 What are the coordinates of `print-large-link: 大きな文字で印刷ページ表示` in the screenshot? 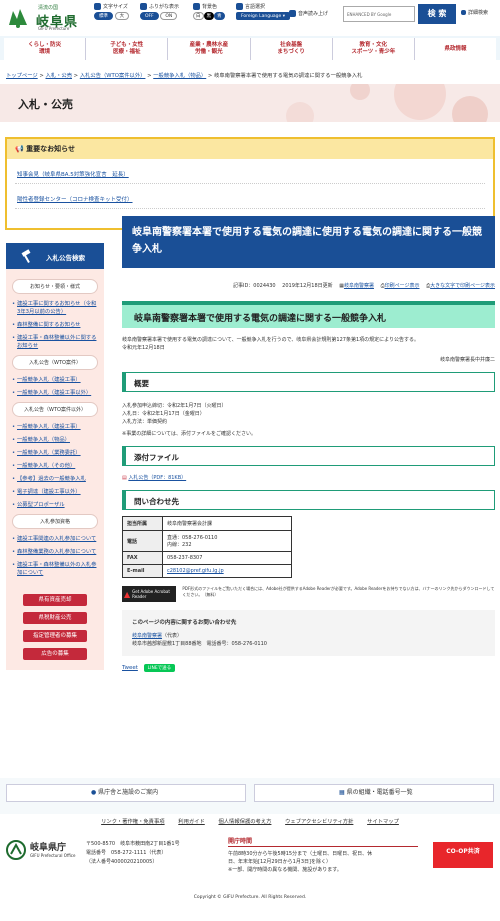 It's located at (462, 286).